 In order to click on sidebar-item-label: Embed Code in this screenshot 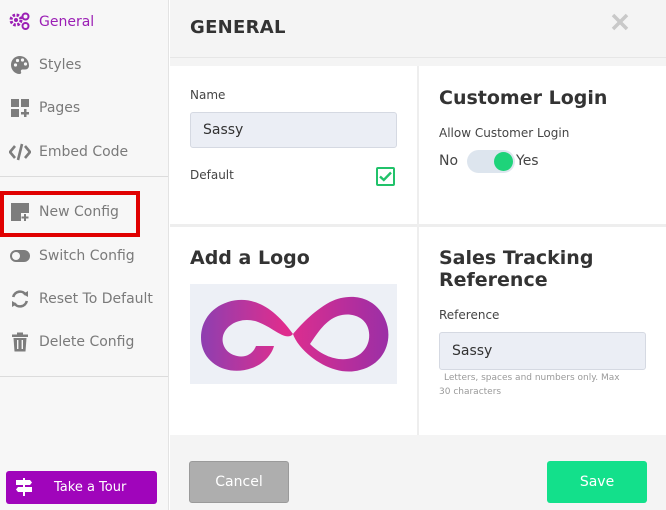, I will do `click(84, 152)`.